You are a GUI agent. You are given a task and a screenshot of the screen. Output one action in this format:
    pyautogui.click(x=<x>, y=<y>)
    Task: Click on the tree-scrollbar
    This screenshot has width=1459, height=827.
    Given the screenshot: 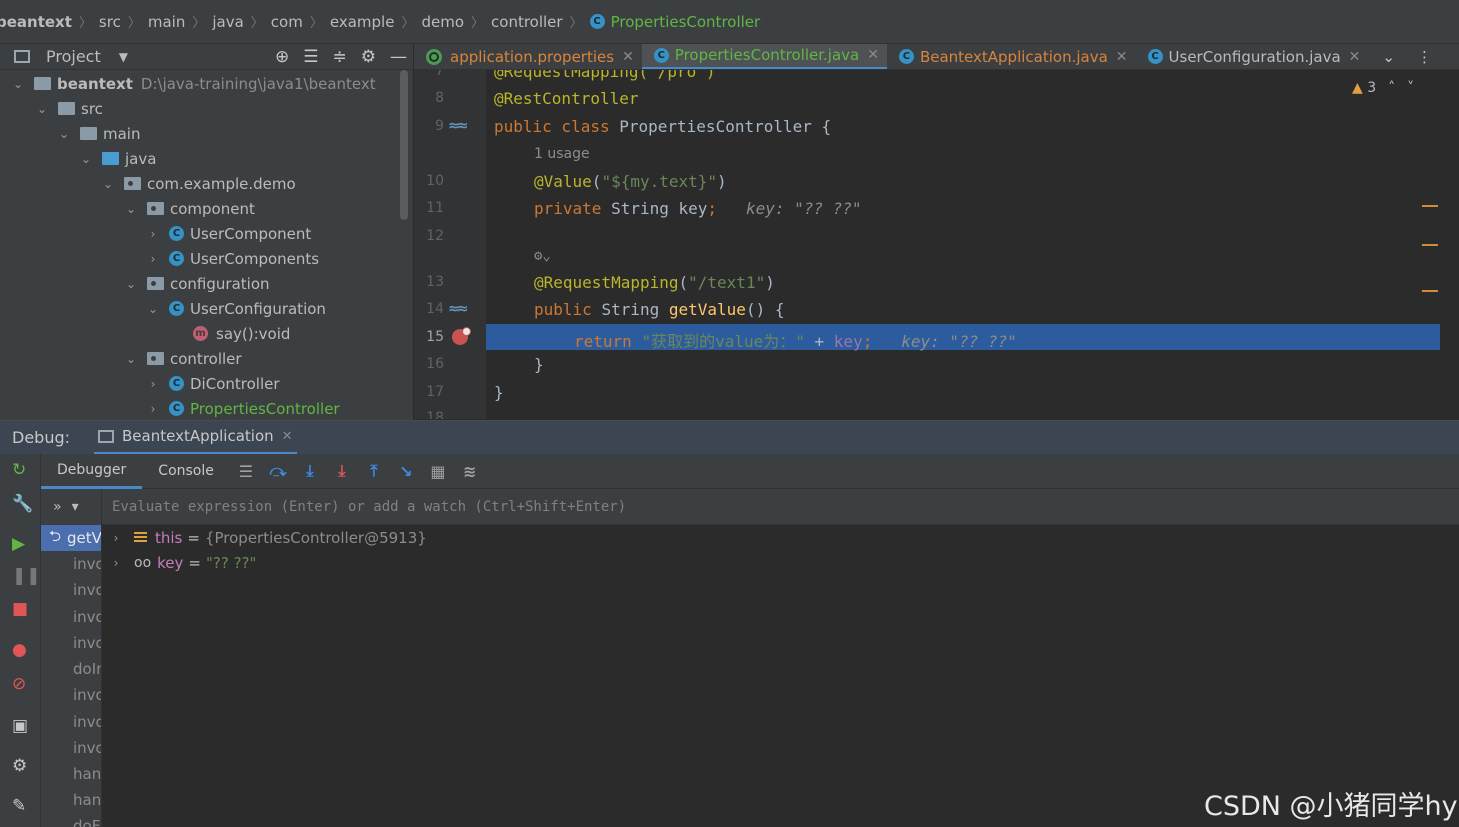 What is the action you would take?
    pyautogui.click(x=404, y=145)
    